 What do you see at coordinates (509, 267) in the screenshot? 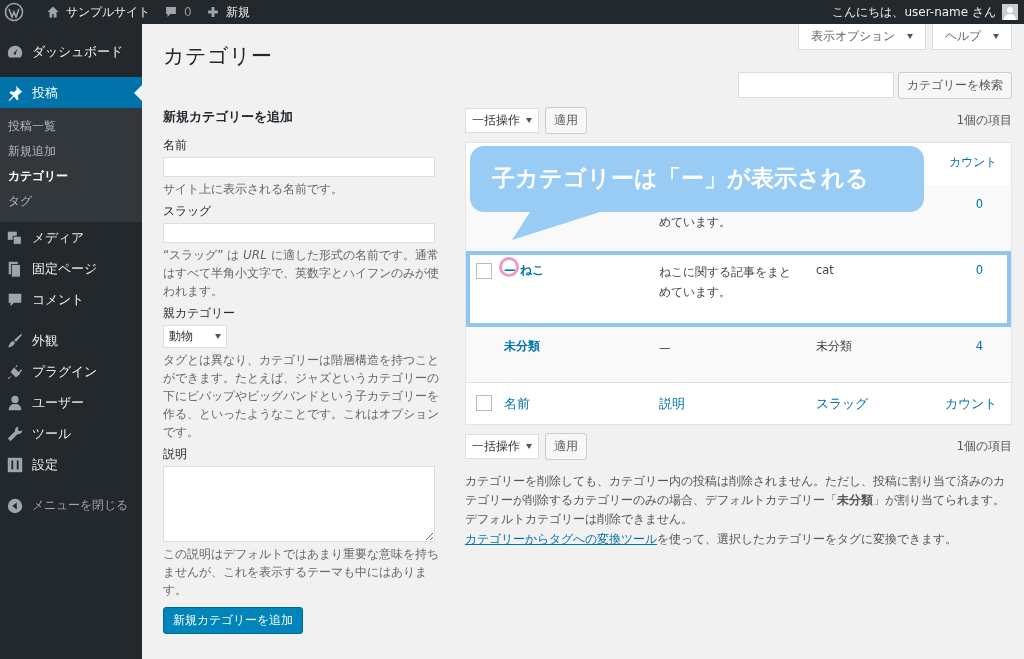
I see `highlight-circle` at bounding box center [509, 267].